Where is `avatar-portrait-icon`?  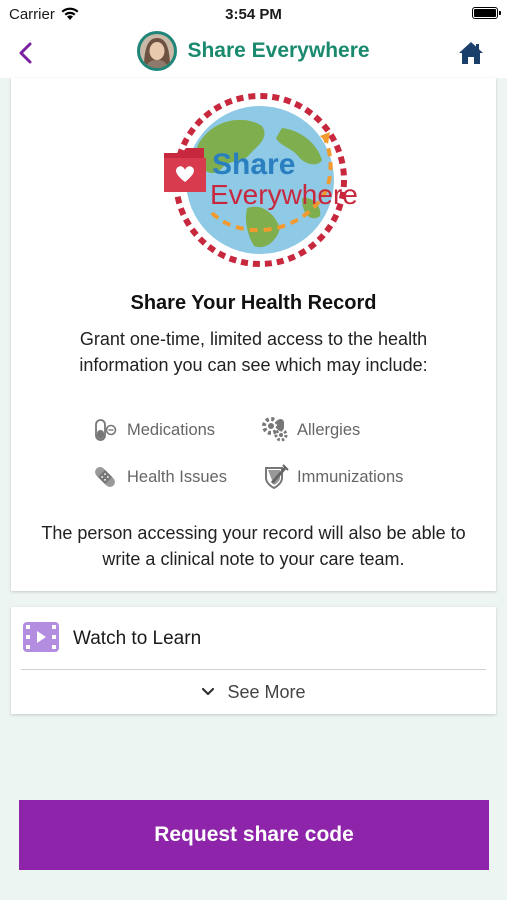 avatar-portrait-icon is located at coordinates (157, 51).